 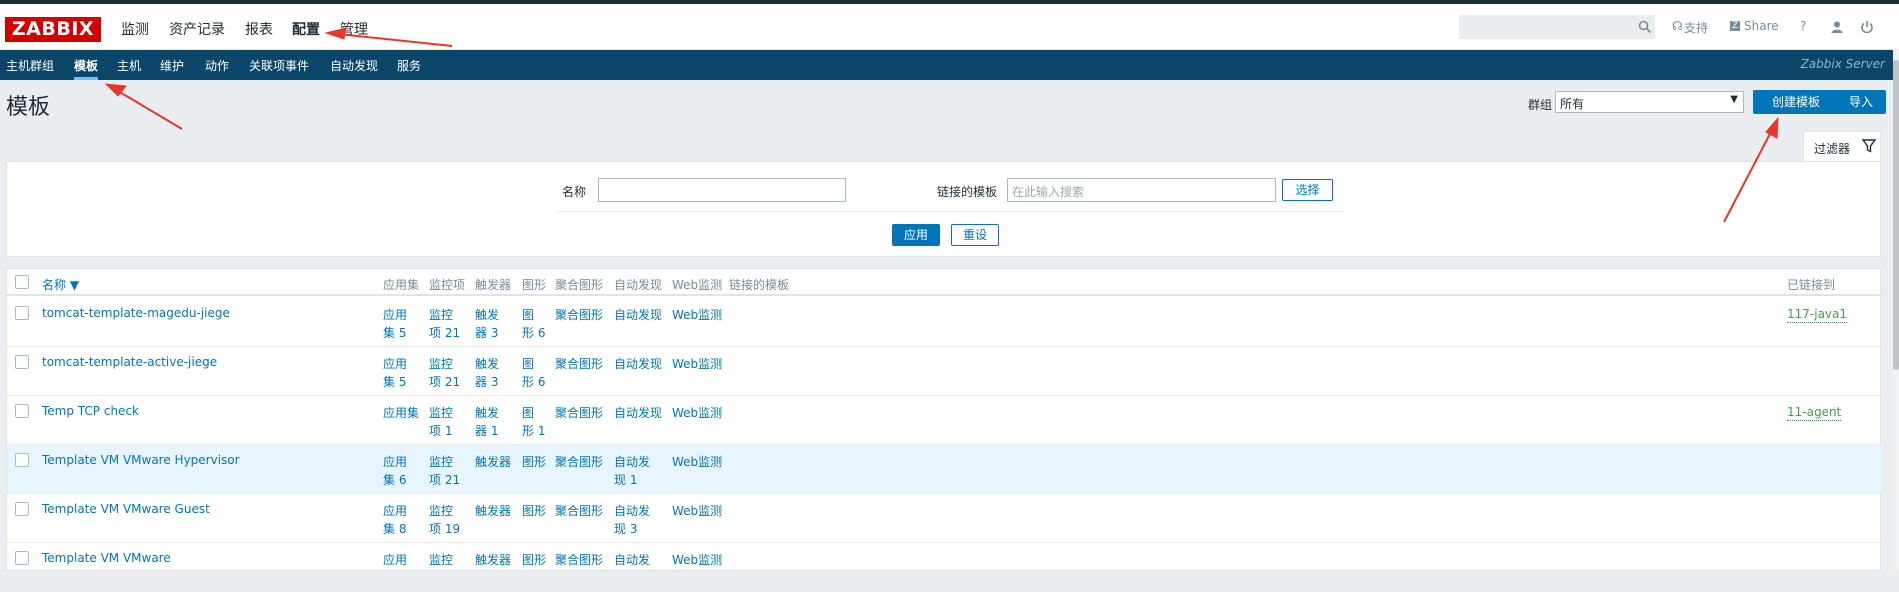 I want to click on header-name-sort: 名称 ▼, so click(x=60, y=284).